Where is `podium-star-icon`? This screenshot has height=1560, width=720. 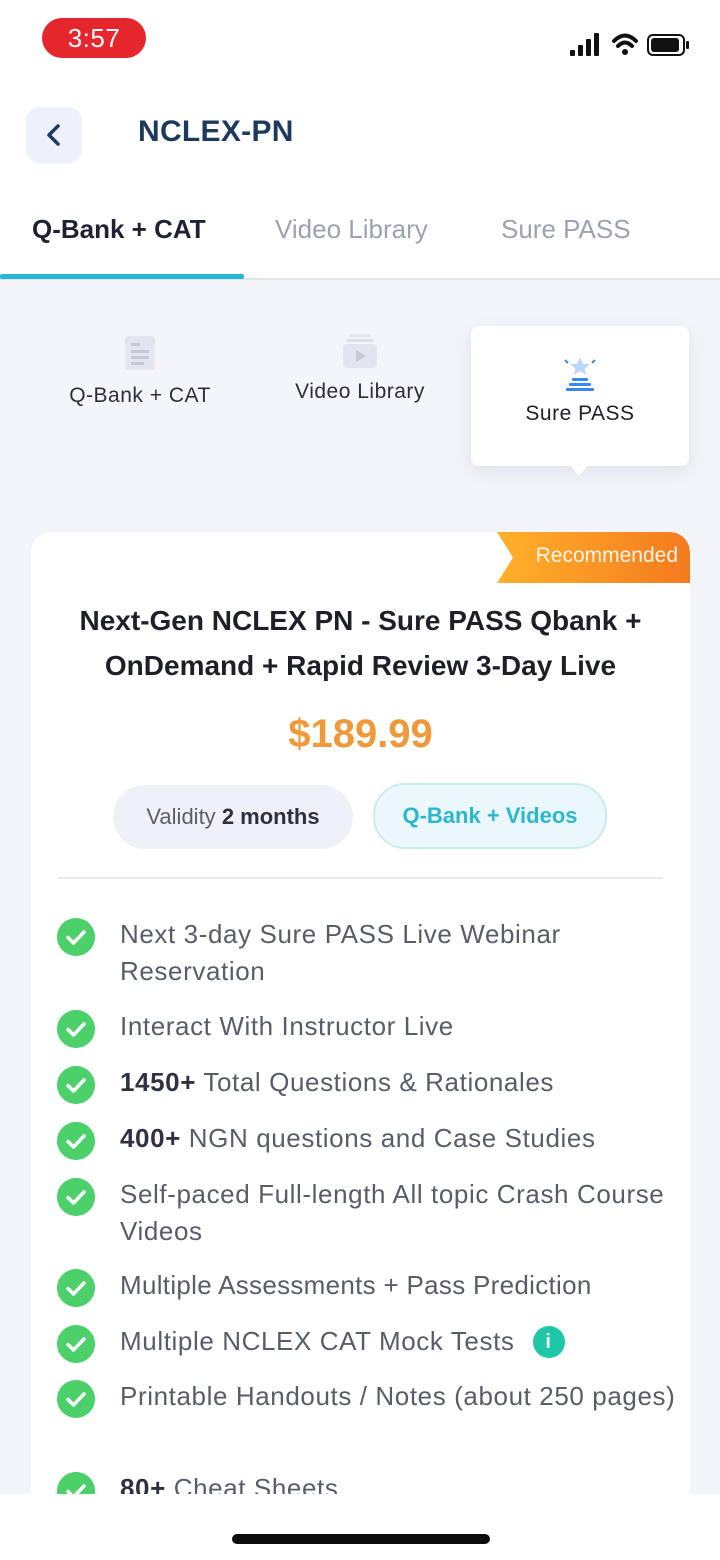 podium-star-icon is located at coordinates (580, 374).